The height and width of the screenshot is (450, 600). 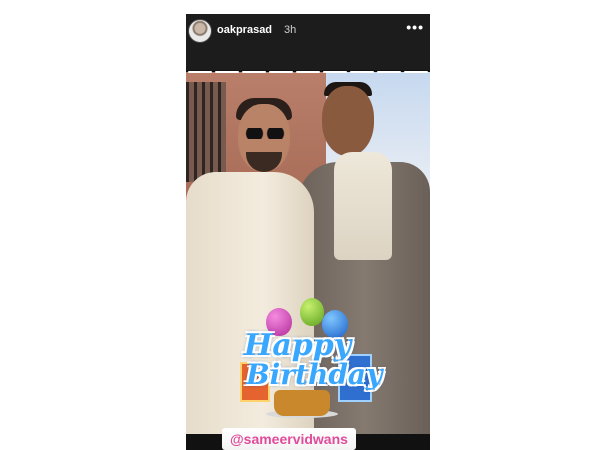 What do you see at coordinates (244, 30) in the screenshot?
I see `story-username: oakprasad` at bounding box center [244, 30].